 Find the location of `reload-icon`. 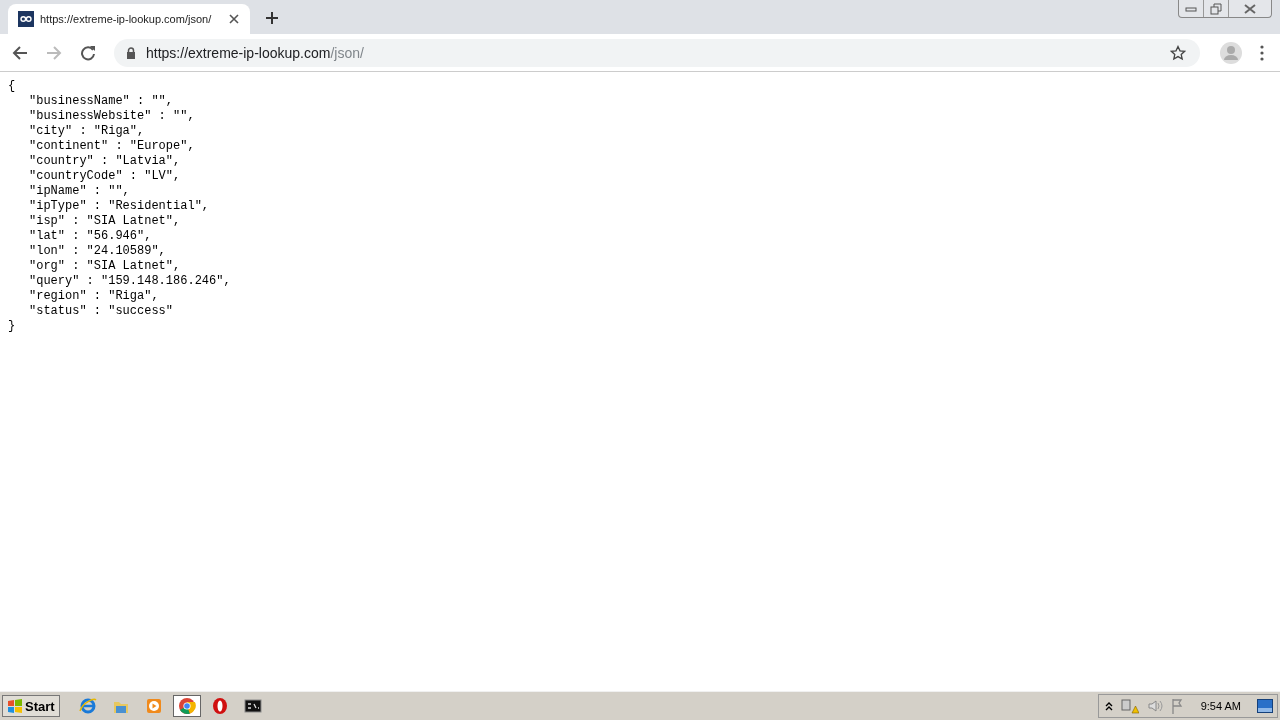

reload-icon is located at coordinates (88, 52).